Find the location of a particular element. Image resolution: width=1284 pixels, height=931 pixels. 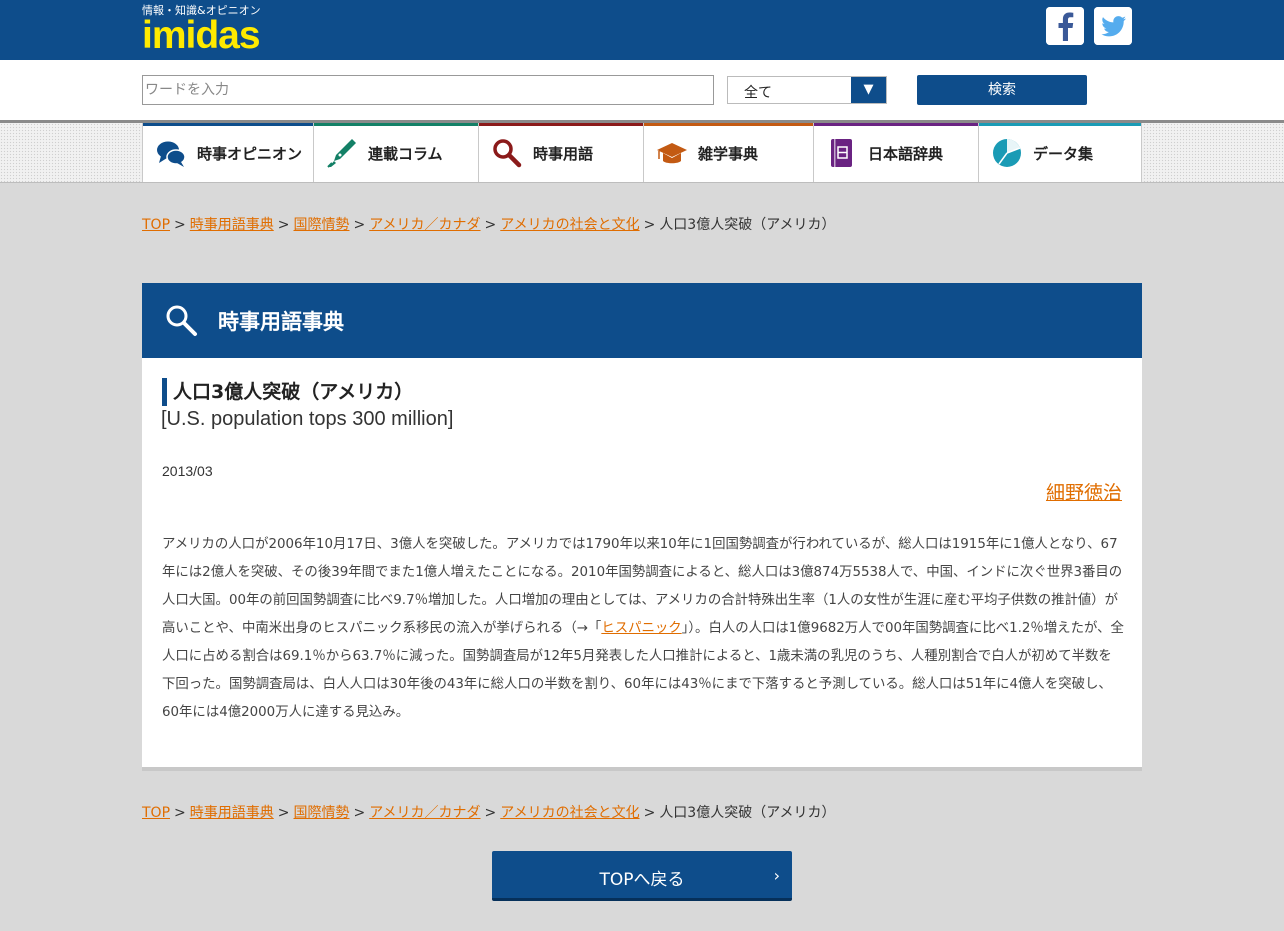

section-header: 時事用語事典 is located at coordinates (642, 320).